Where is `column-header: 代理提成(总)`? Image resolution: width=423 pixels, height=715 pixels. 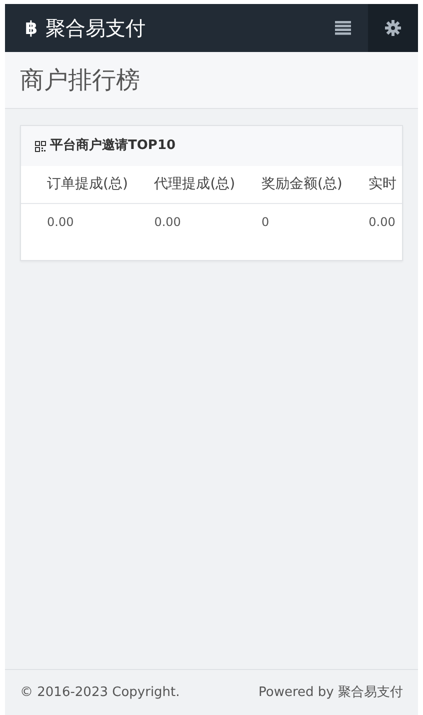 column-header: 代理提成(总) is located at coordinates (195, 184).